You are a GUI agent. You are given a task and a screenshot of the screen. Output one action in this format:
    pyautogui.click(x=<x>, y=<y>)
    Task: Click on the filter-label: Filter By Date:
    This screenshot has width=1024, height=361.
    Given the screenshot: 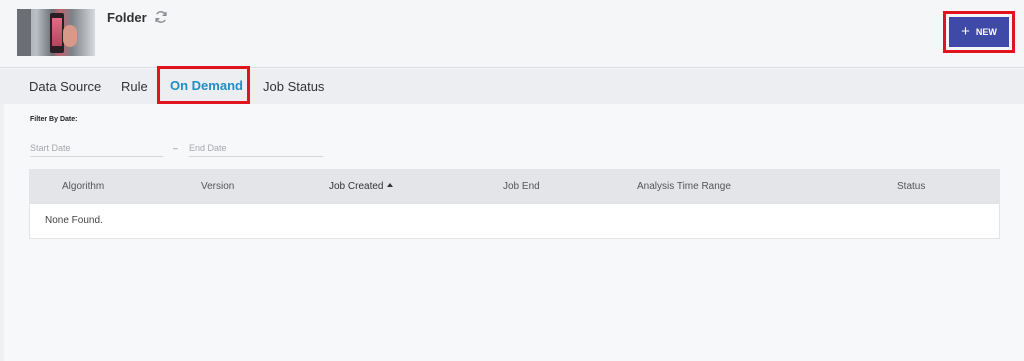 What is the action you would take?
    pyautogui.click(x=54, y=119)
    